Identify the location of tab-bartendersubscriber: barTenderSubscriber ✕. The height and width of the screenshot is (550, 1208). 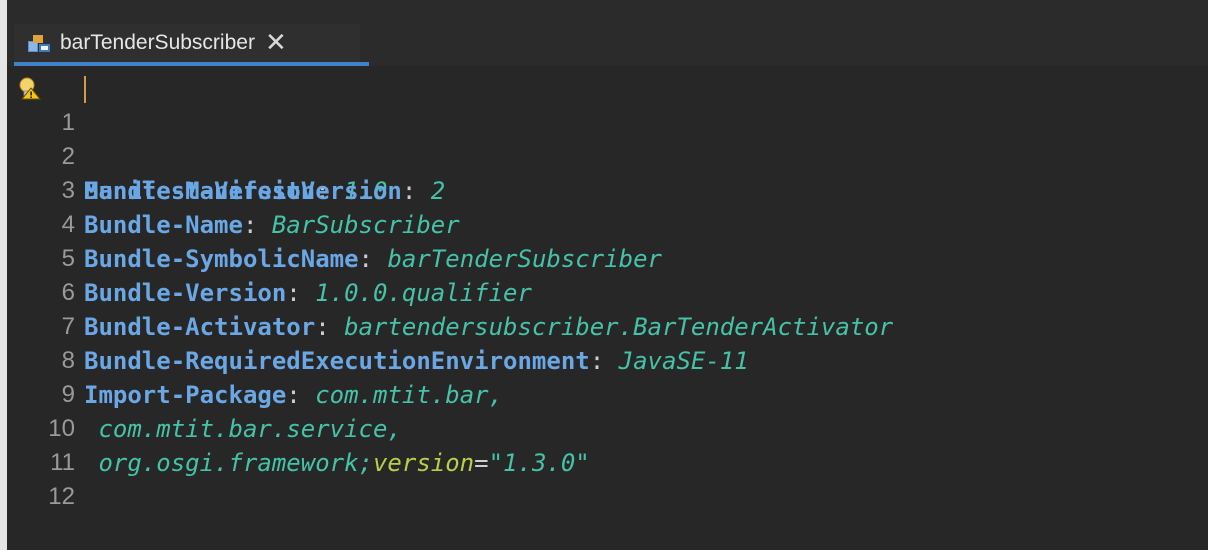
(187, 43).